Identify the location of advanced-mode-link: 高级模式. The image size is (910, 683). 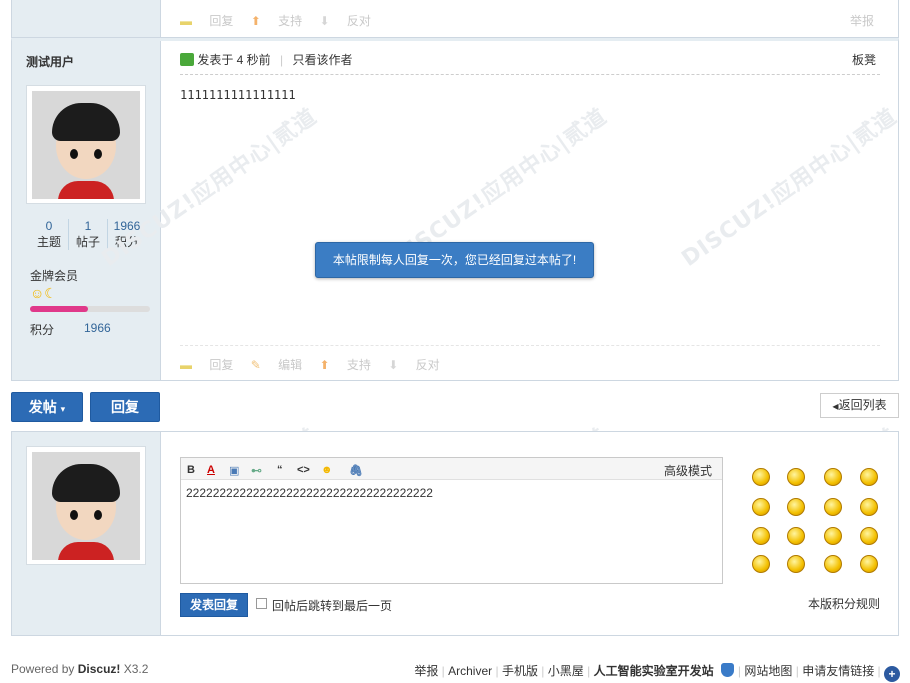
(688, 470).